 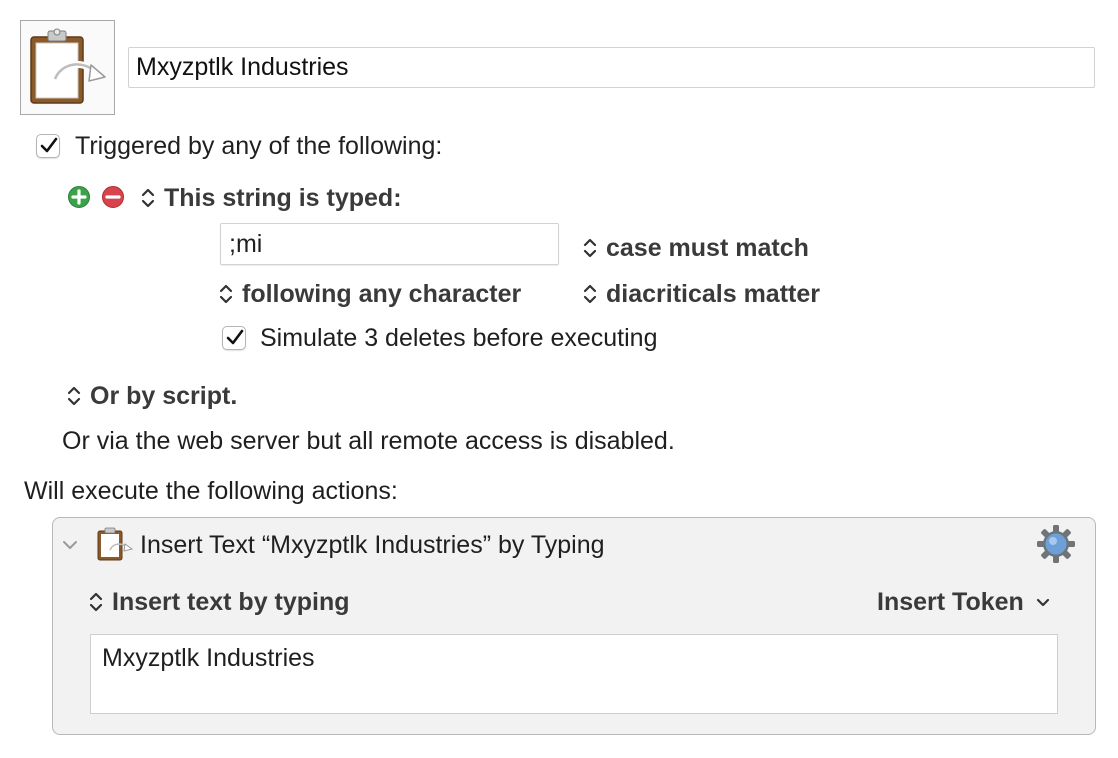 I want to click on insert-token-menu: Insert Token, so click(x=964, y=602).